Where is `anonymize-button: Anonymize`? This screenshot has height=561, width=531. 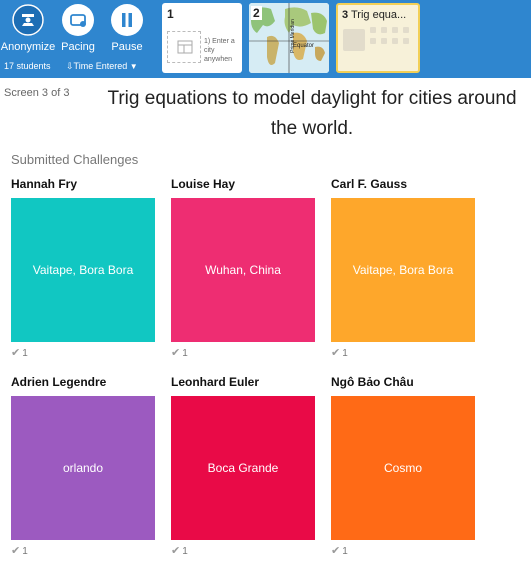 anonymize-button: Anonymize is located at coordinates (28, 28).